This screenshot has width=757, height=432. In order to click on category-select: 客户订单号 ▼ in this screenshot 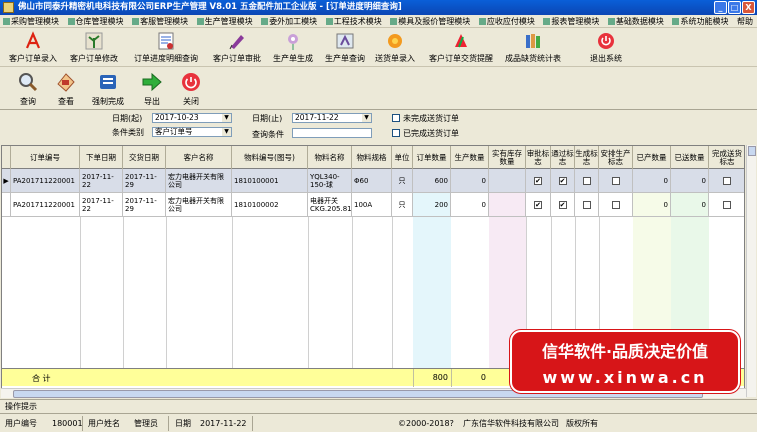, I will do `click(192, 132)`.